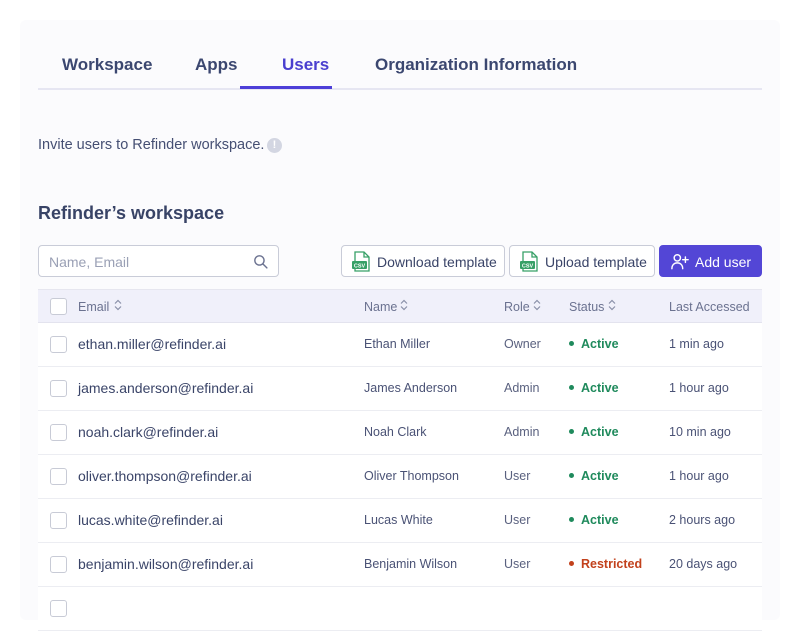 The width and height of the screenshot is (800, 631). What do you see at coordinates (131, 213) in the screenshot?
I see `workspace-title: Refinder’s workspace` at bounding box center [131, 213].